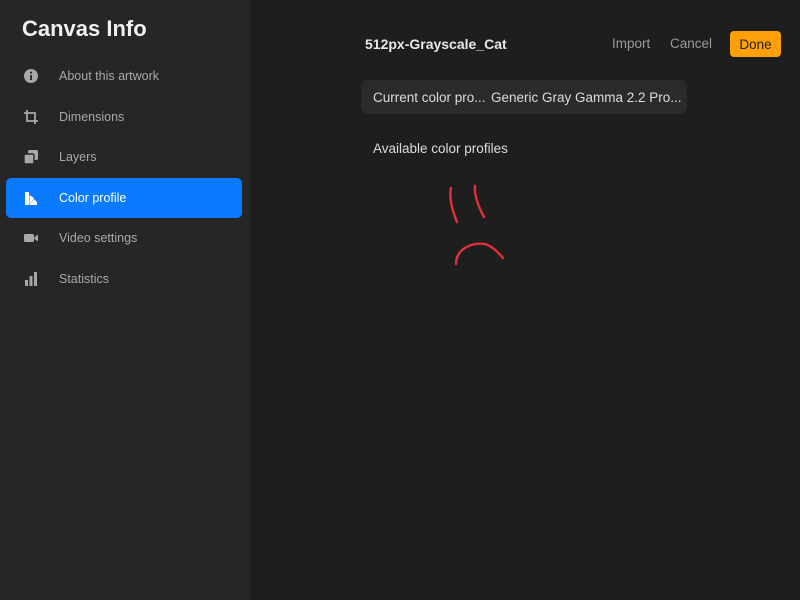  Describe the element at coordinates (124, 279) in the screenshot. I see `sidebar-item-statistics: Statistics` at that location.